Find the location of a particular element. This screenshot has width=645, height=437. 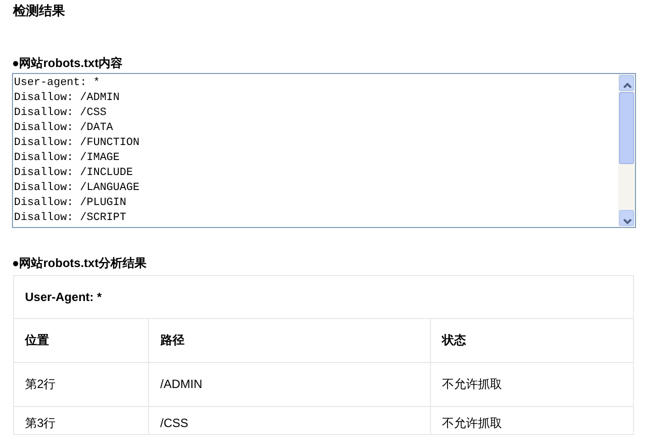

text-line: Disallow: /DATA is located at coordinates (64, 128).